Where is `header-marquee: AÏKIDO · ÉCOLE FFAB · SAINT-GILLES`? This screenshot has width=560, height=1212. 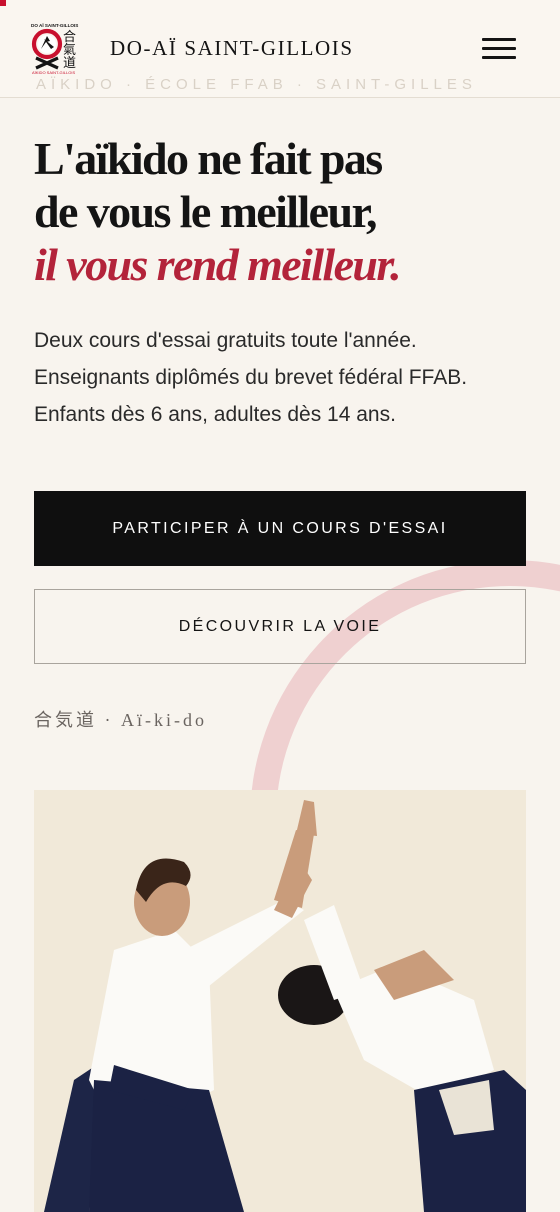
header-marquee: AÏKIDO · ÉCOLE FFAB · SAINT-GILLES is located at coordinates (280, 84).